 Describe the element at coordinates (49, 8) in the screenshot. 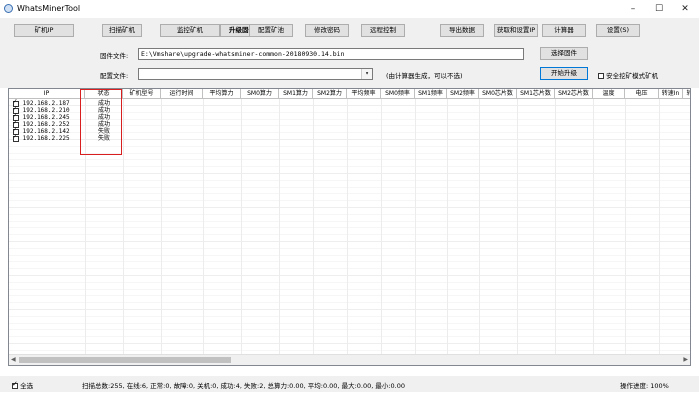

I see `window-title: WhatsMinerTool` at that location.